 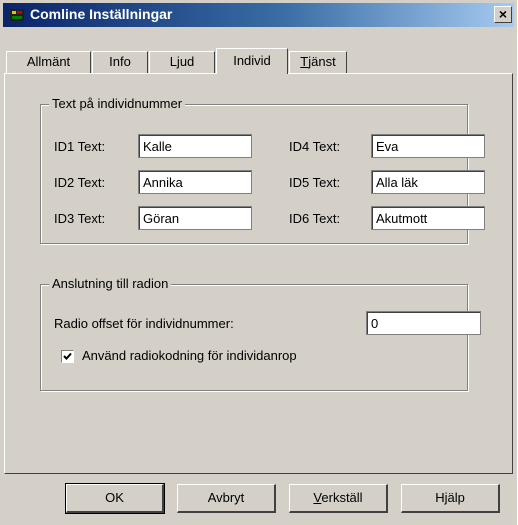 What do you see at coordinates (428, 218) in the screenshot?
I see `id6-field` at bounding box center [428, 218].